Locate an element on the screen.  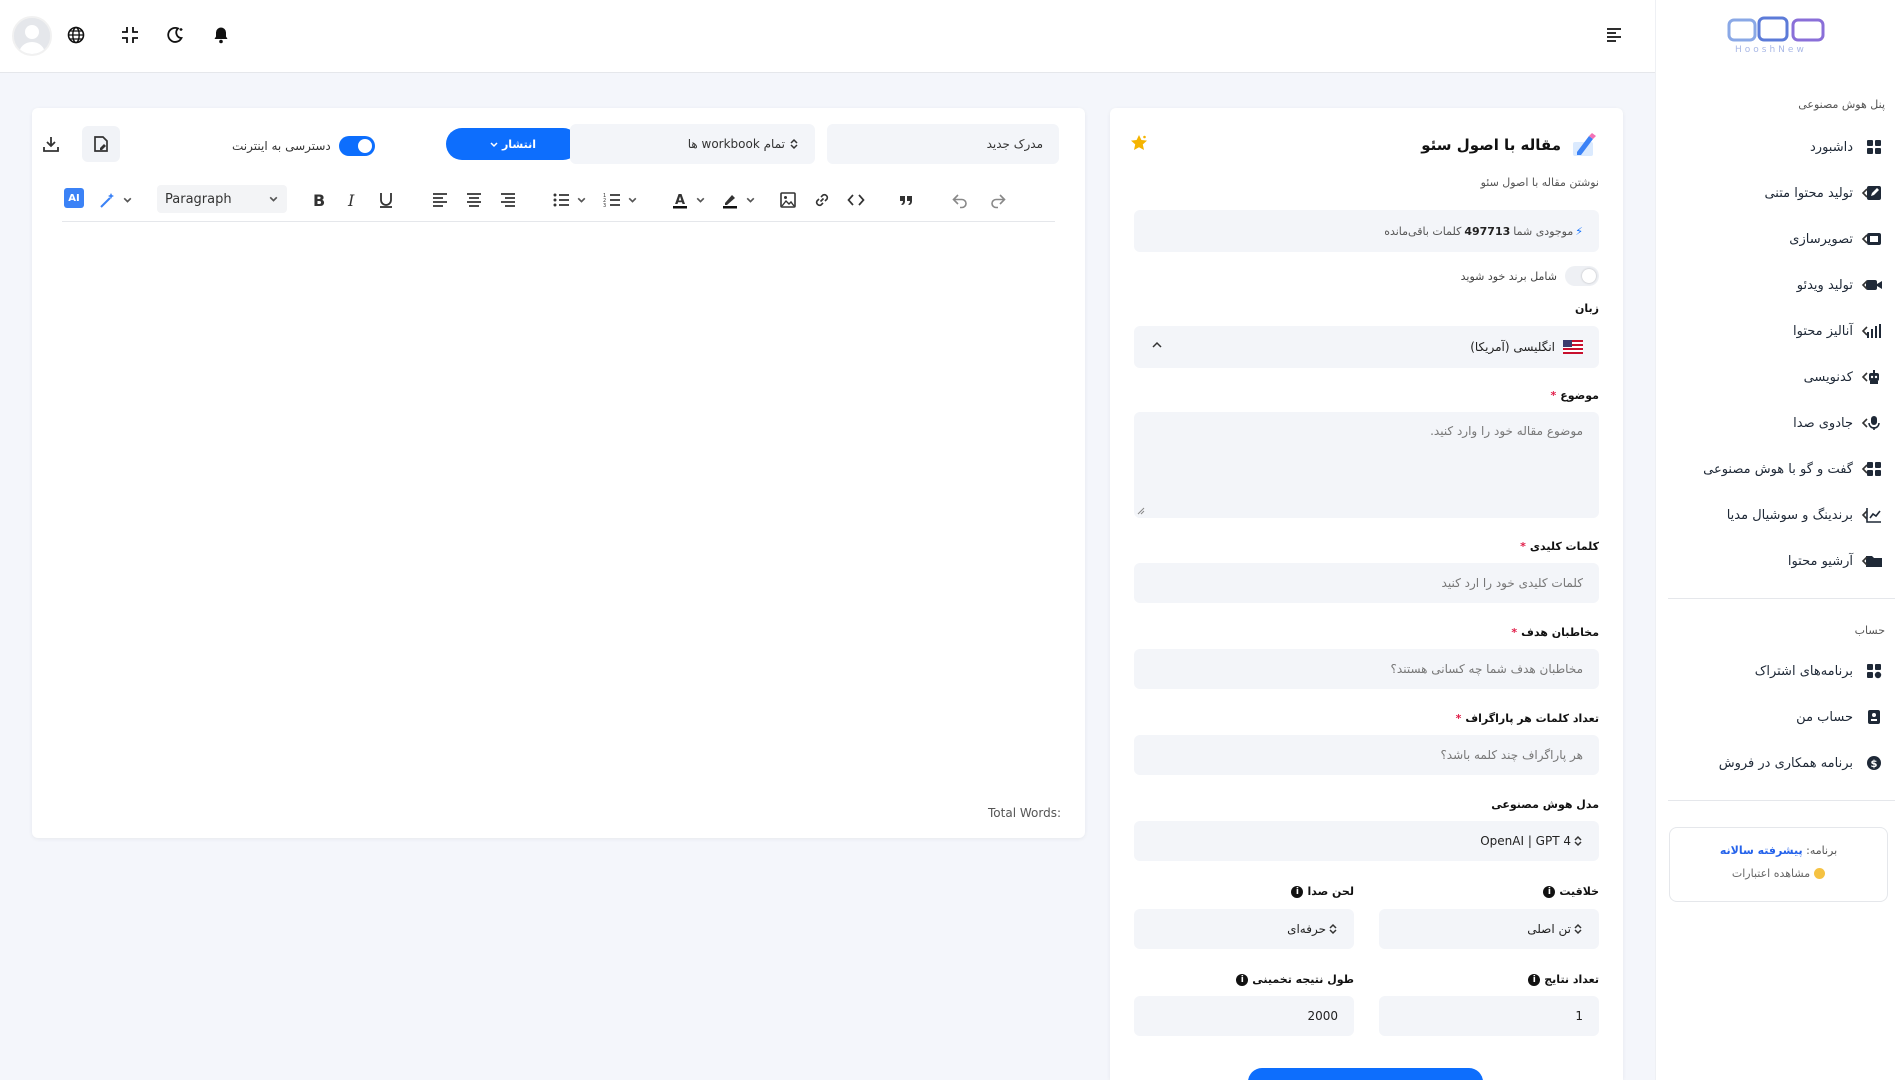
sidebar-item-analysis: آنالیز محتوا is located at coordinates (1775, 331).